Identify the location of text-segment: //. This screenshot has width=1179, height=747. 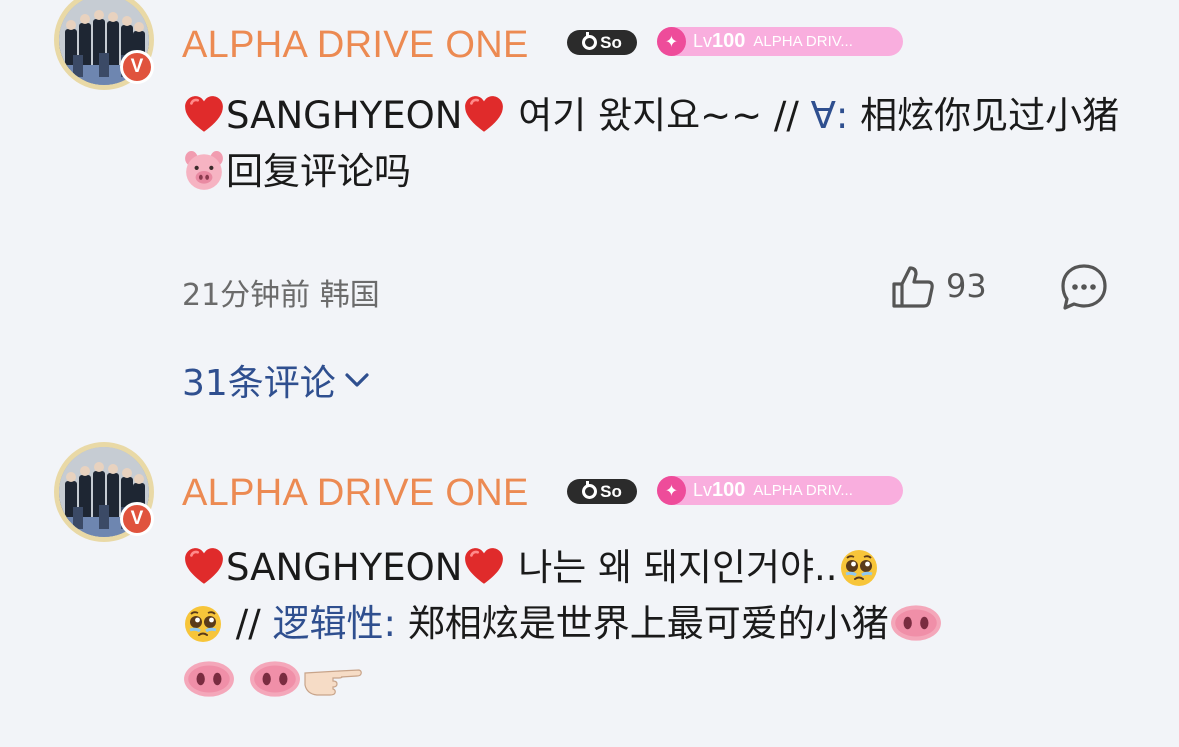
(248, 624).